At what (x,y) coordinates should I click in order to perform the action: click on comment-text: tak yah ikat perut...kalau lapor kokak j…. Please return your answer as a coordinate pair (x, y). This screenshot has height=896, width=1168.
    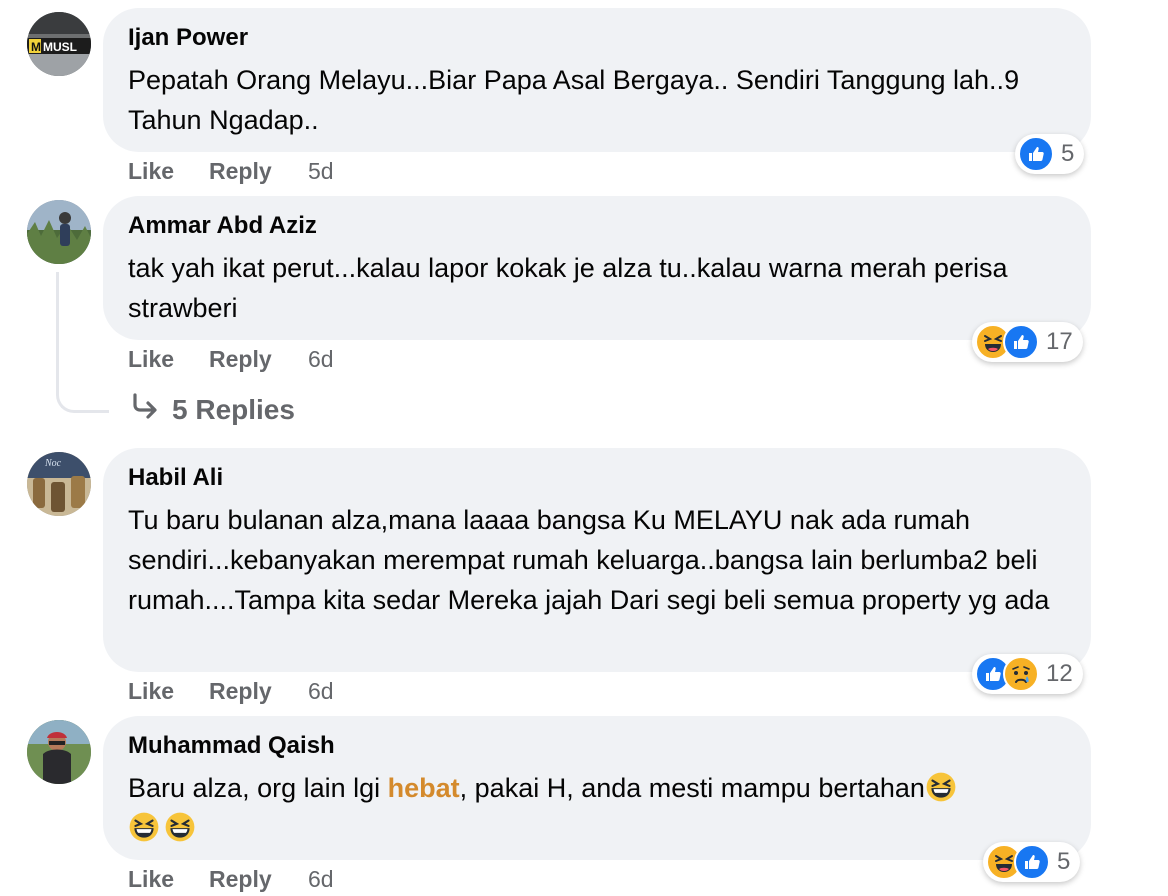
    Looking at the image, I should click on (571, 288).